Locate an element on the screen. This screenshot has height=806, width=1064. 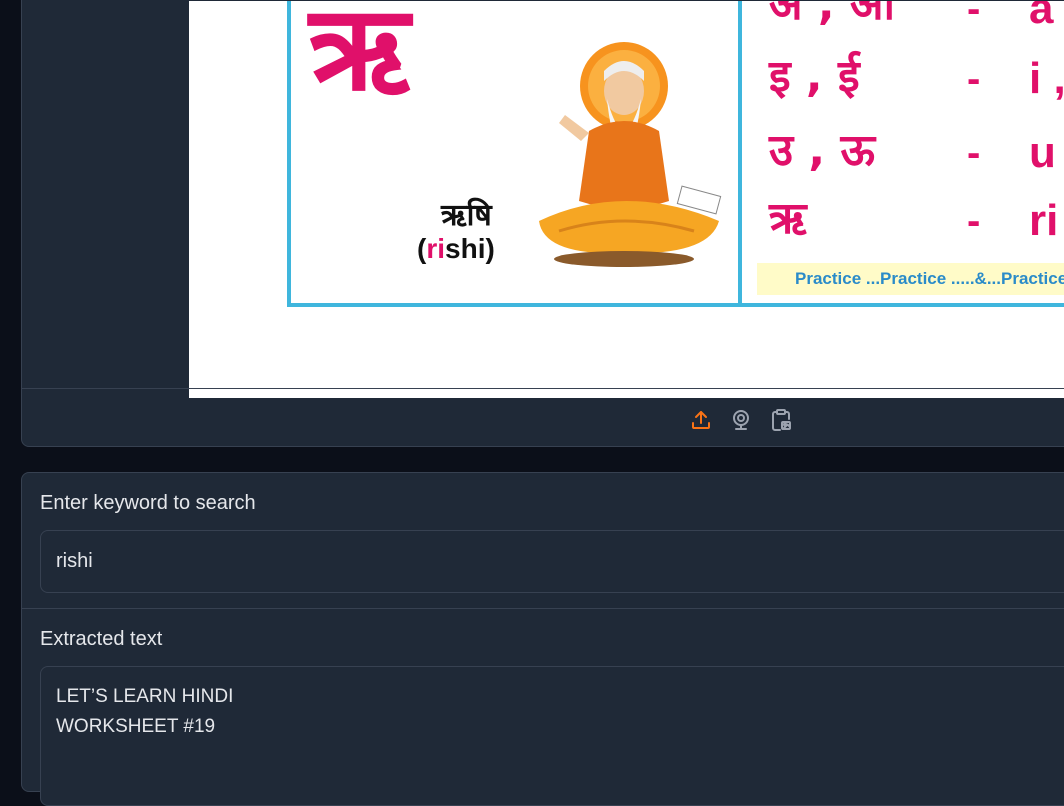
sage-illustration is located at coordinates (630, 154).